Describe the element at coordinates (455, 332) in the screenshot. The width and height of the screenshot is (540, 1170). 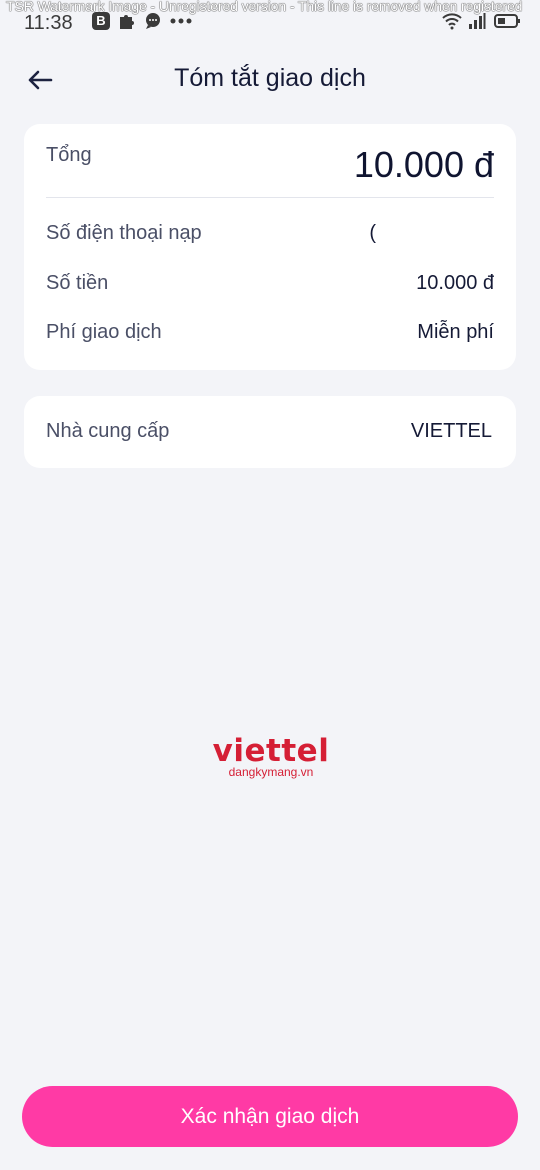
I see `fee-value: Miễn phí` at that location.